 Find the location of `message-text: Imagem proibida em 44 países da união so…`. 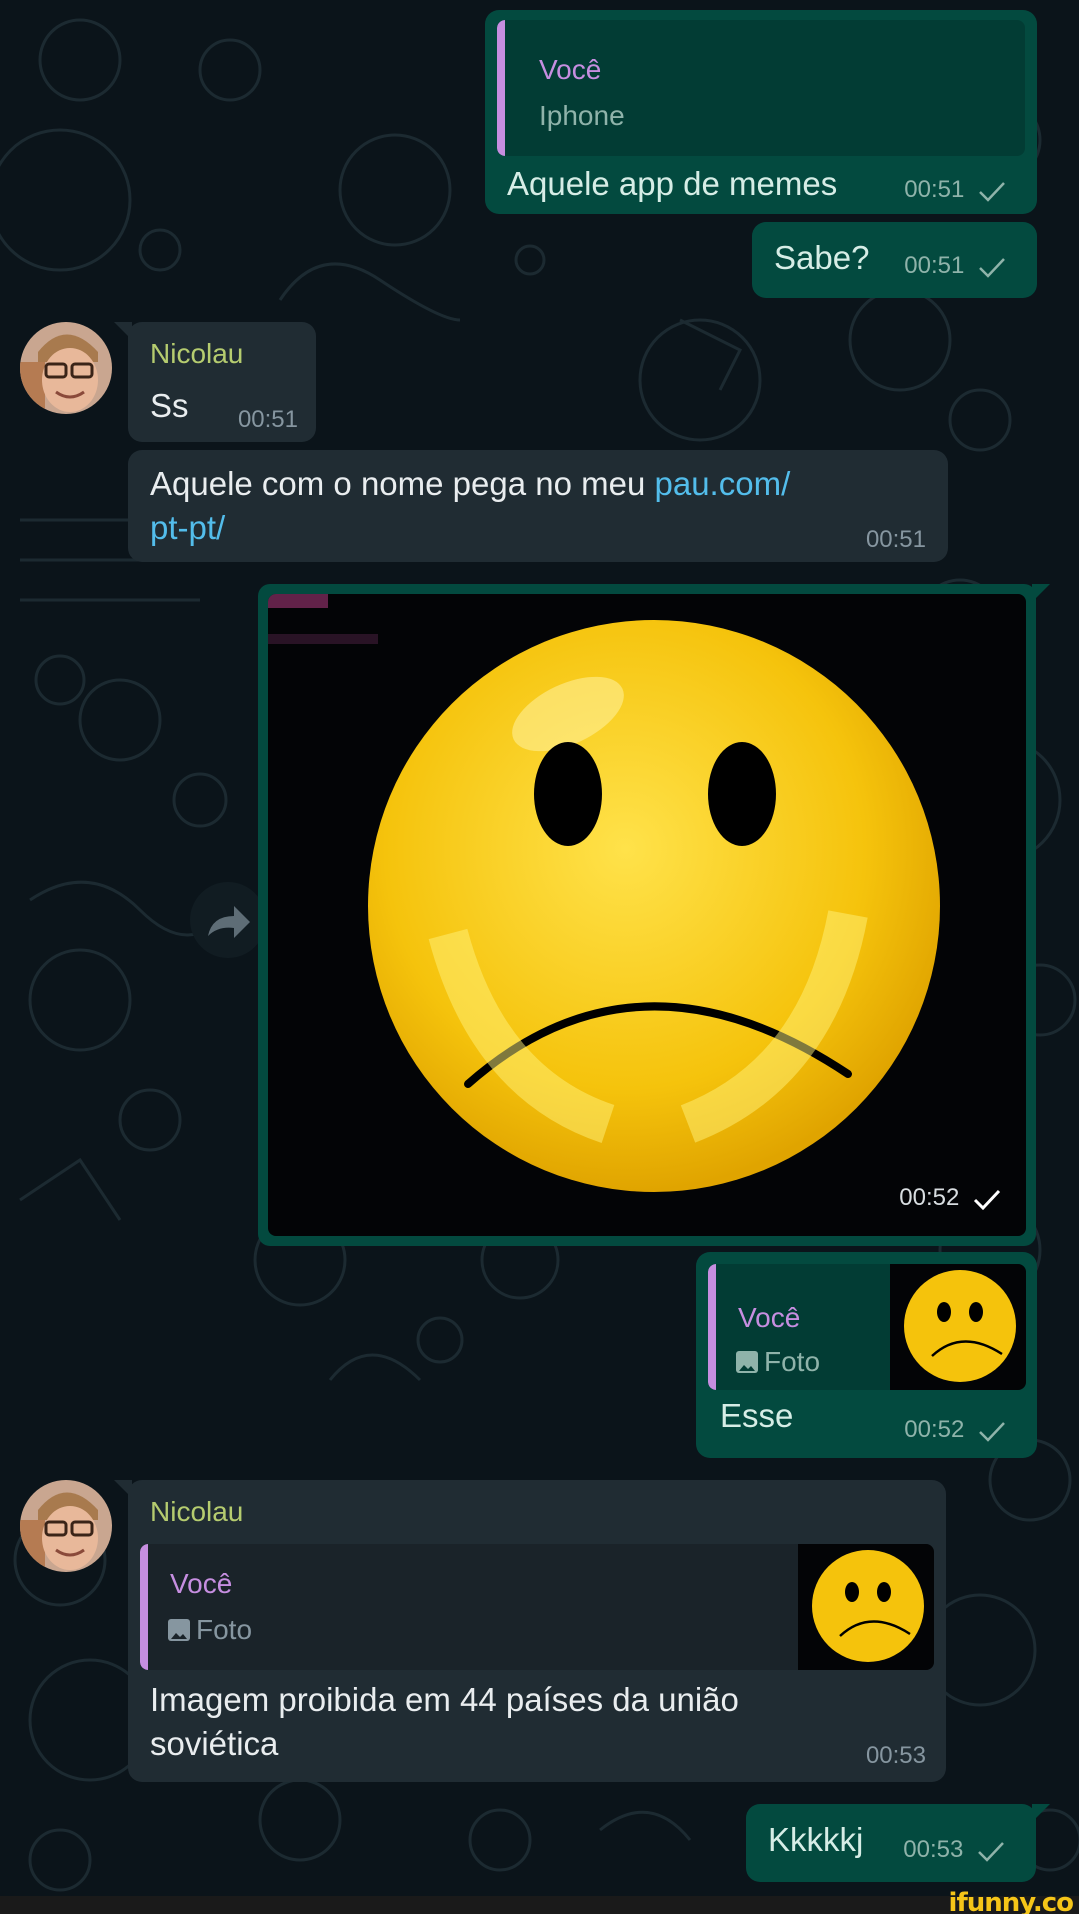

message-text: Imagem proibida em 44 países da união so… is located at coordinates (444, 1722).